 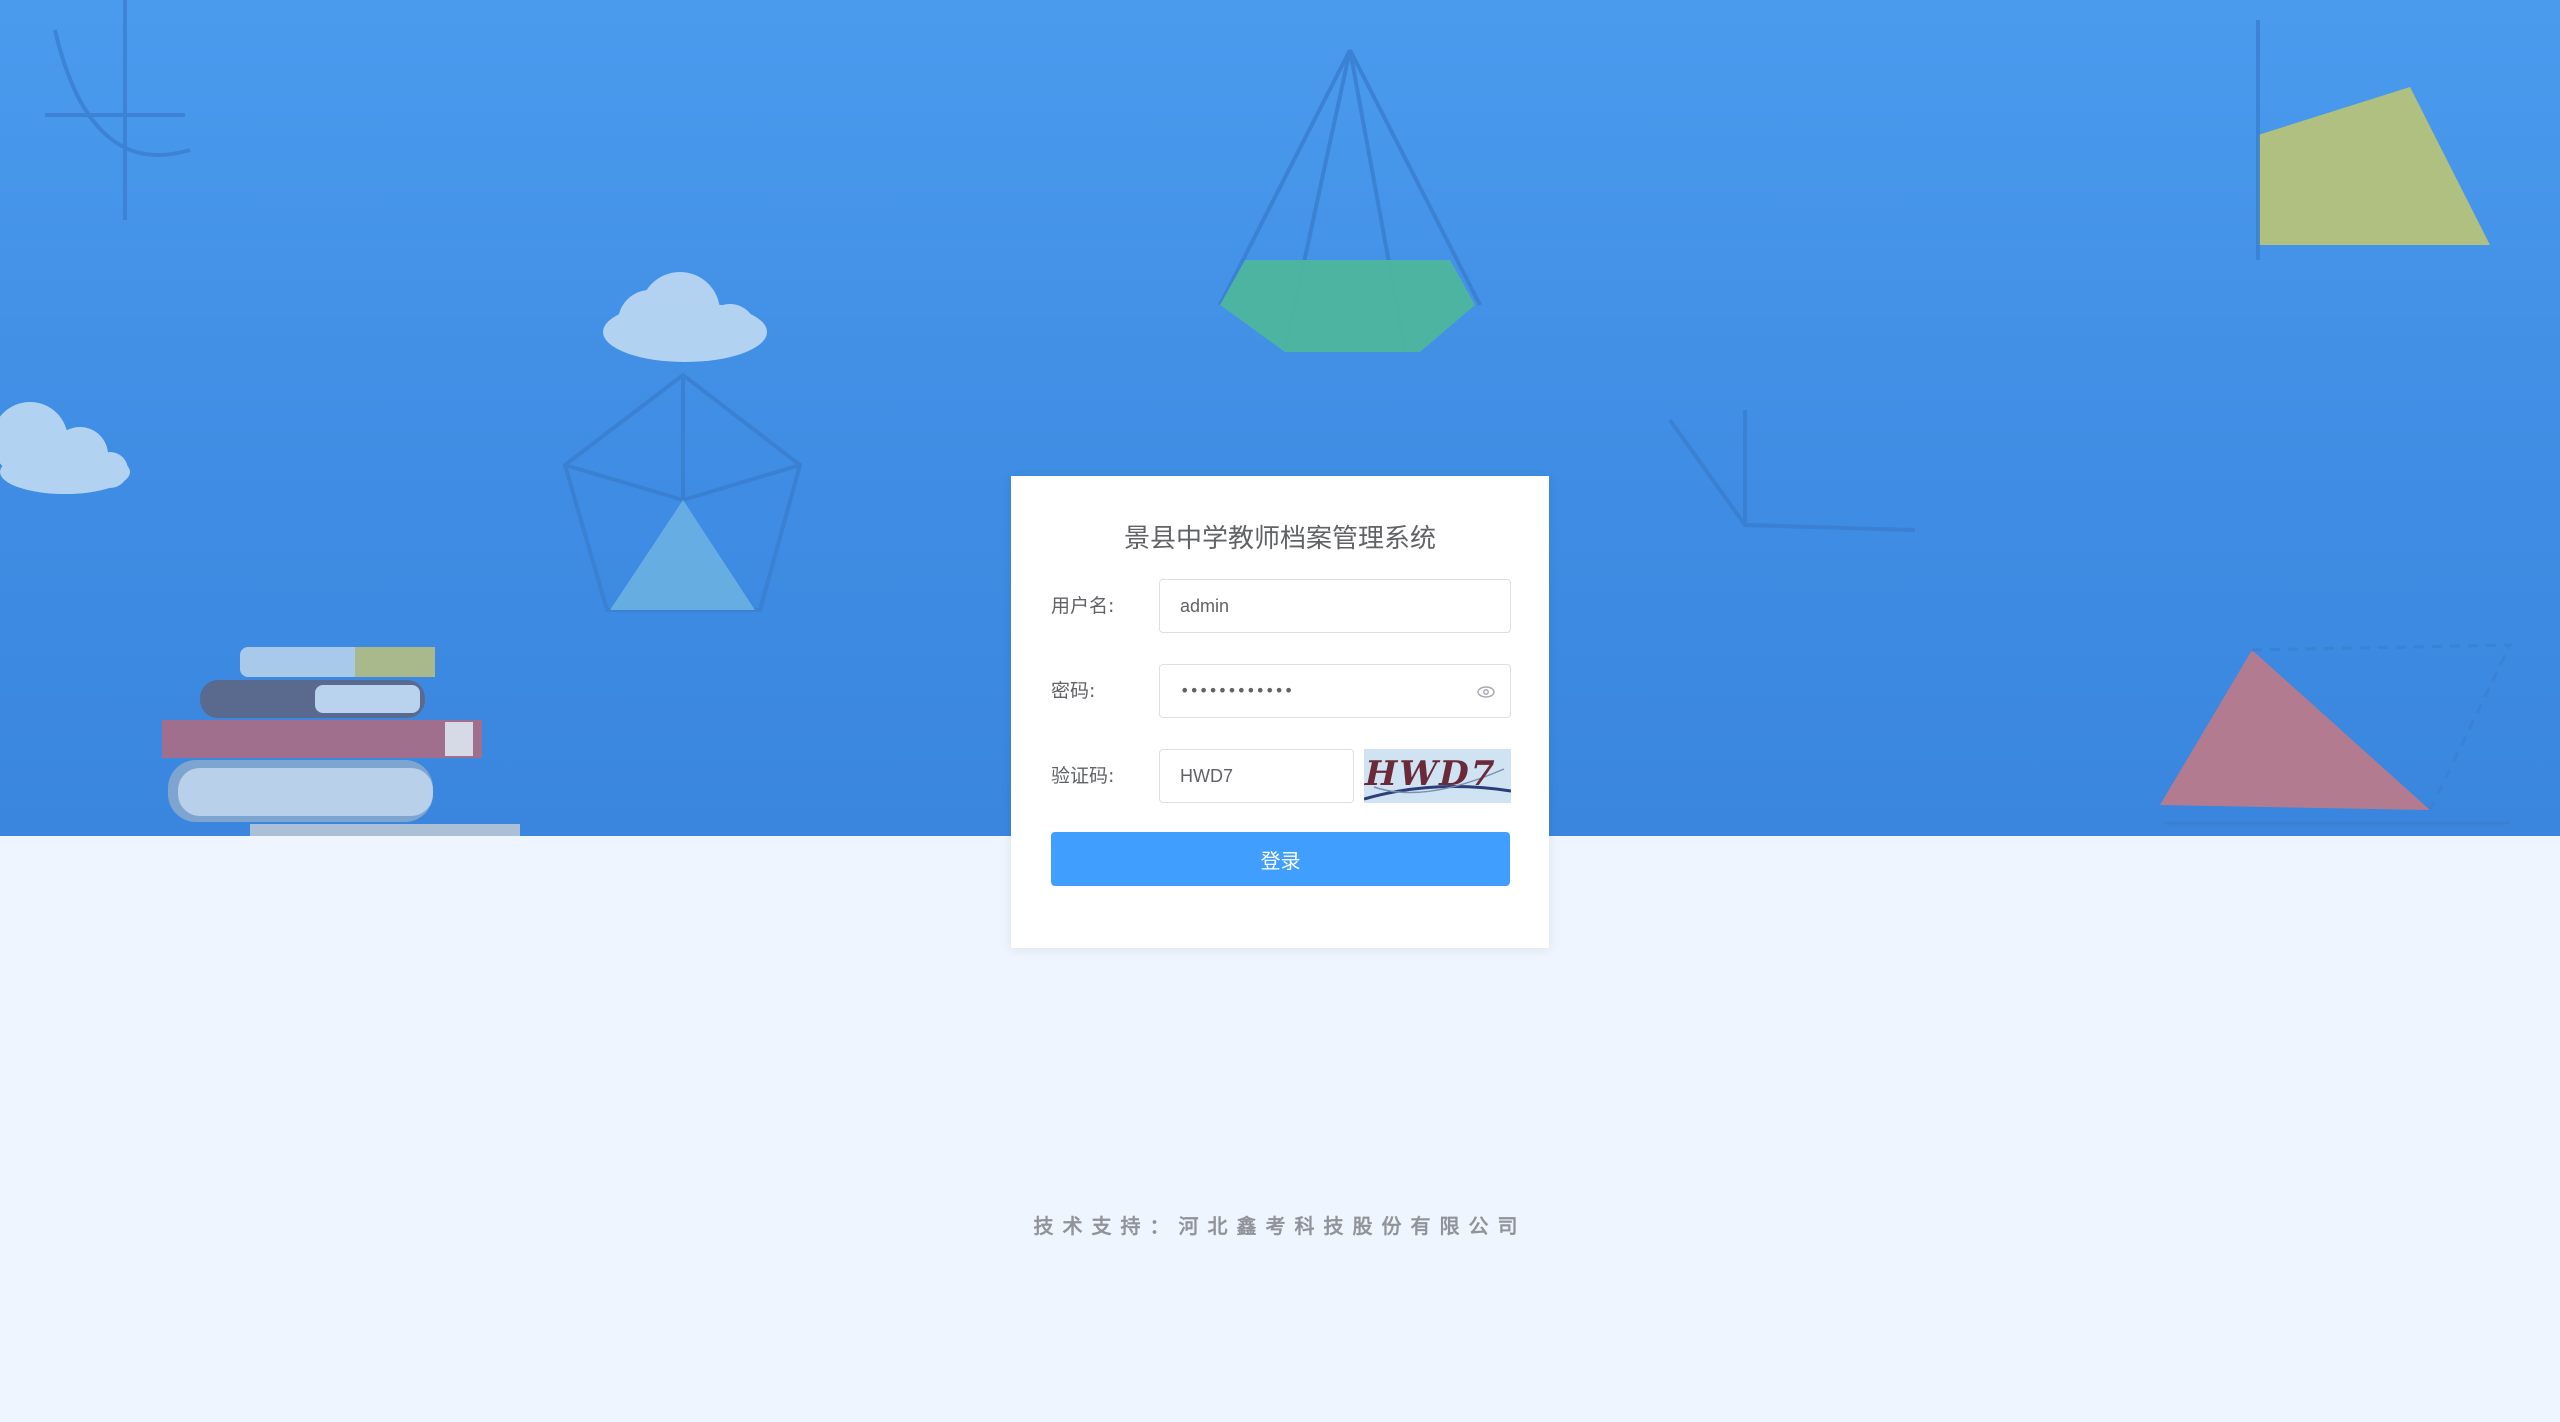 What do you see at coordinates (1083, 776) in the screenshot?
I see `captcha-label: 验证码:` at bounding box center [1083, 776].